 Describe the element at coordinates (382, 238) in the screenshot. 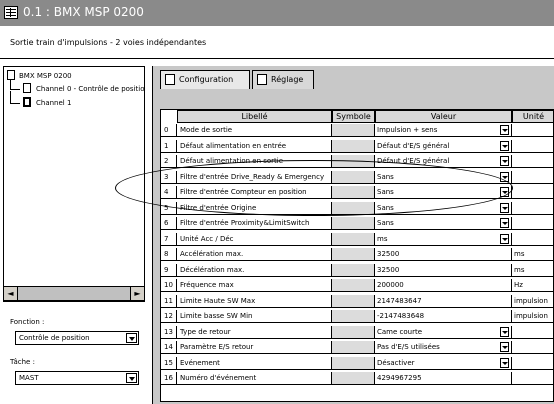

I see `value-text: ms` at that location.